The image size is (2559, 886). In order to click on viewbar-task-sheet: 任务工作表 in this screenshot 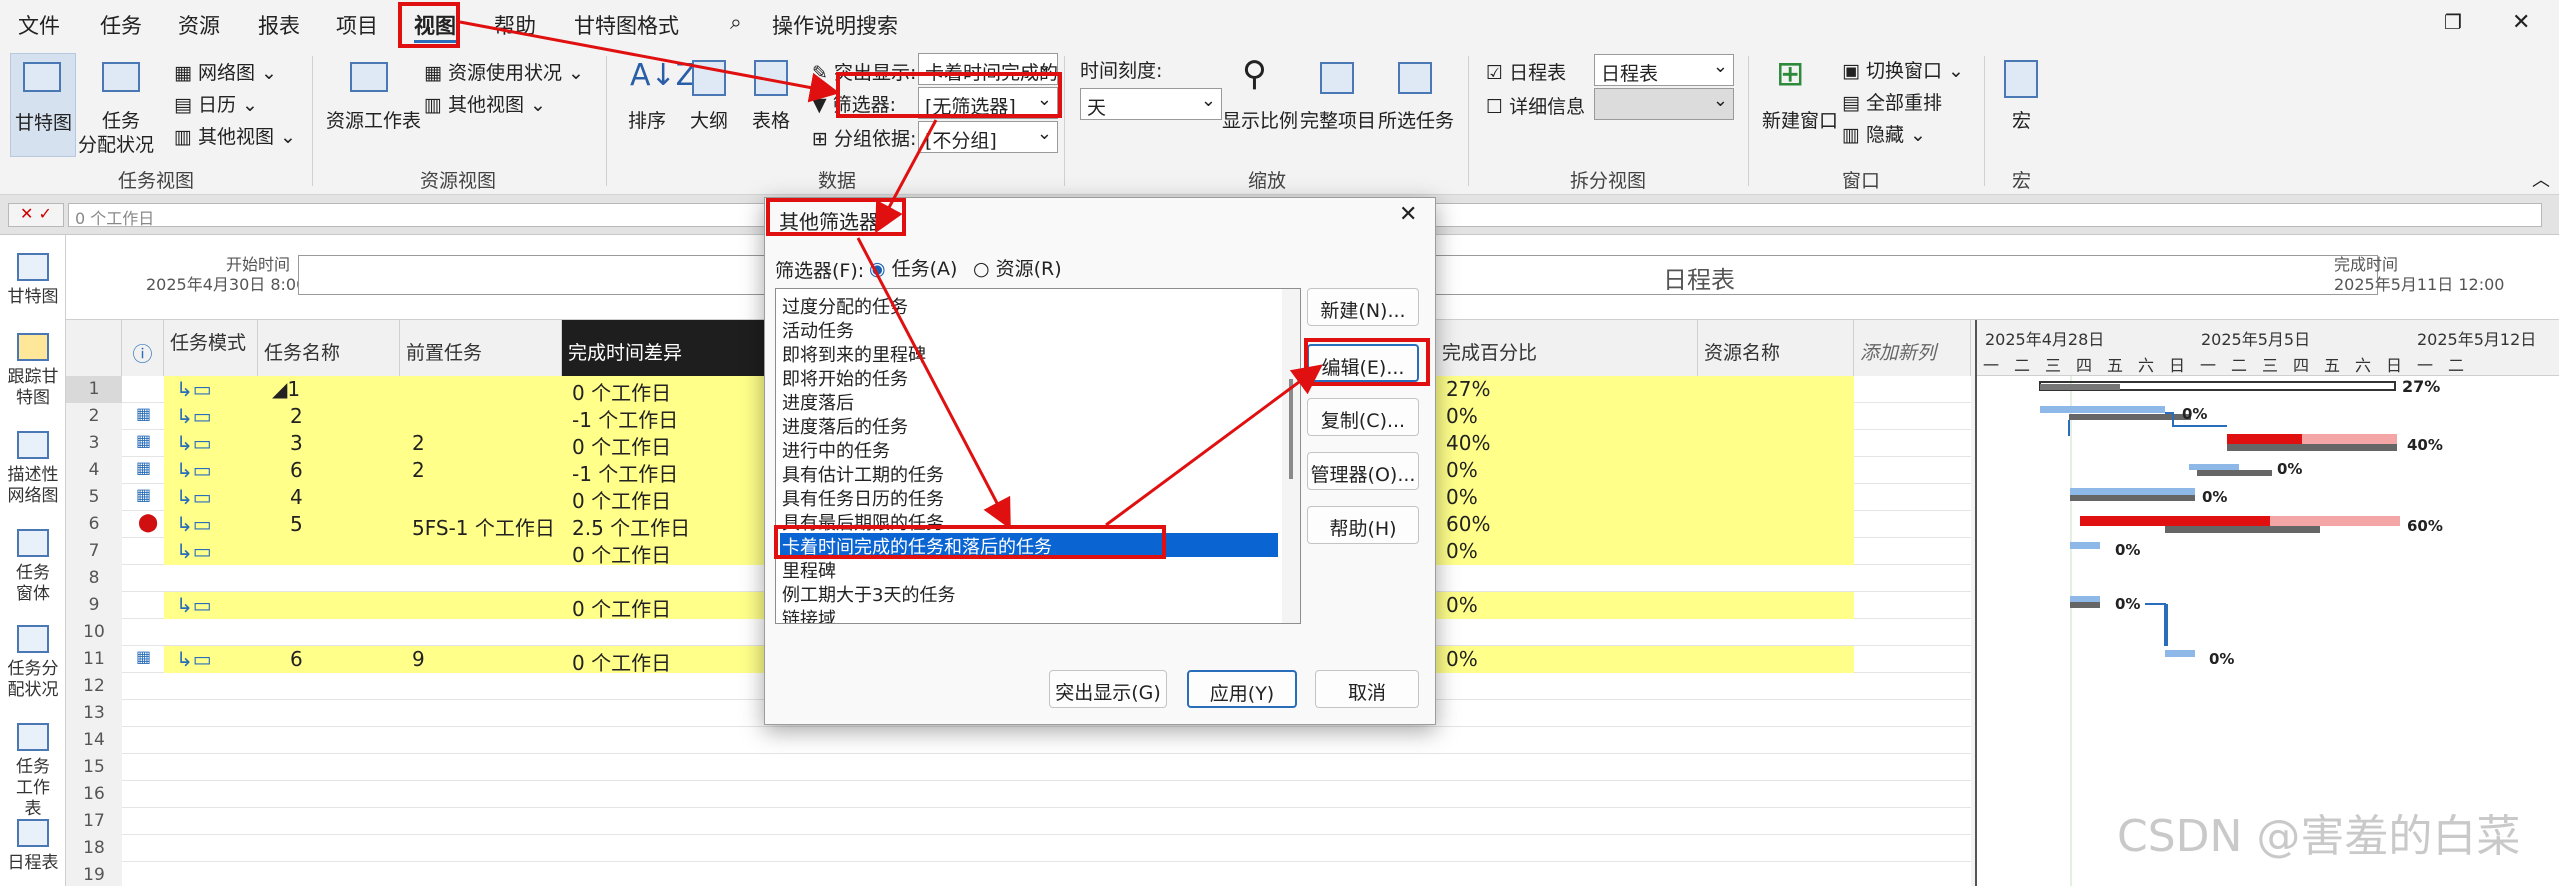, I will do `click(33, 788)`.